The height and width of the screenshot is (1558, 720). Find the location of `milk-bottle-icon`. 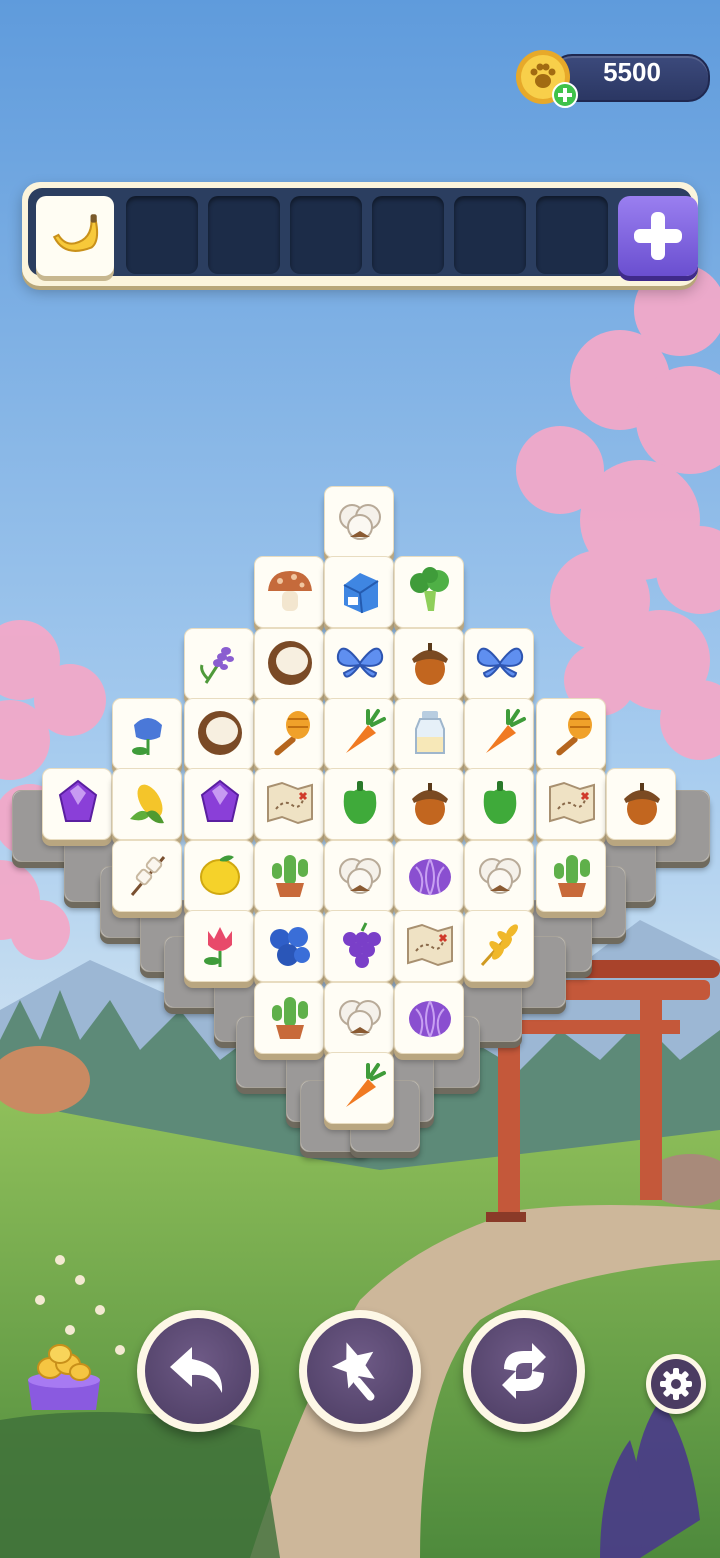

milk-bottle-icon is located at coordinates (430, 732).